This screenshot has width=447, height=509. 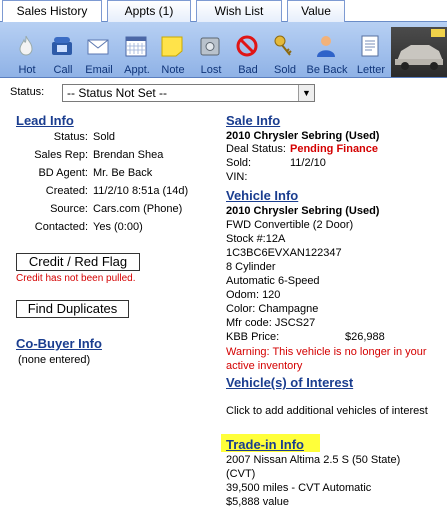 What do you see at coordinates (247, 46) in the screenshot?
I see `prohibited-icon` at bounding box center [247, 46].